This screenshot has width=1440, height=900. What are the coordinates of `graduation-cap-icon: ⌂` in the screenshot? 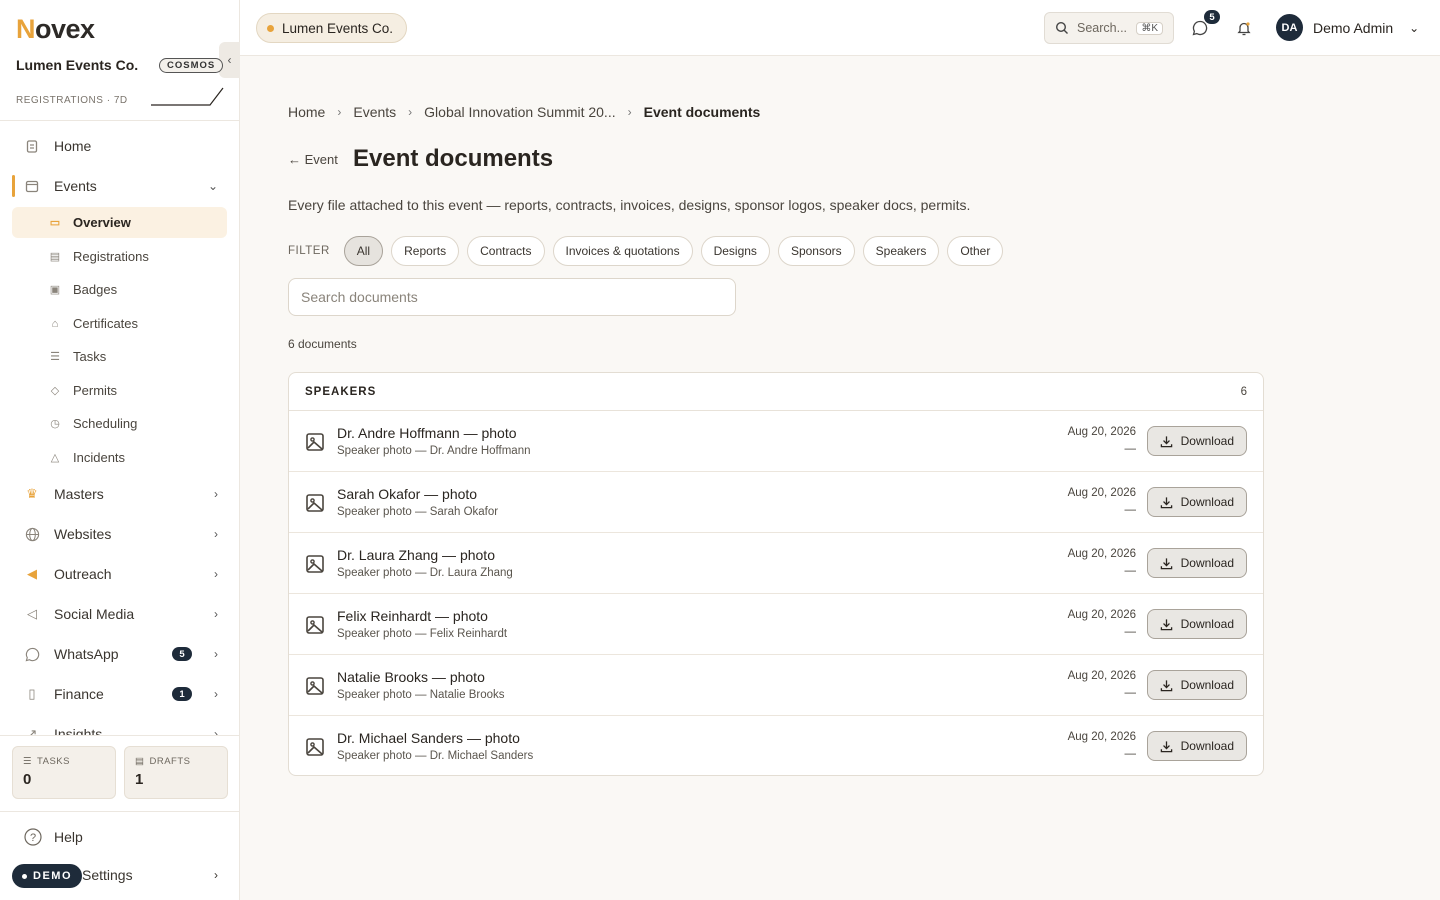 It's located at (55, 323).